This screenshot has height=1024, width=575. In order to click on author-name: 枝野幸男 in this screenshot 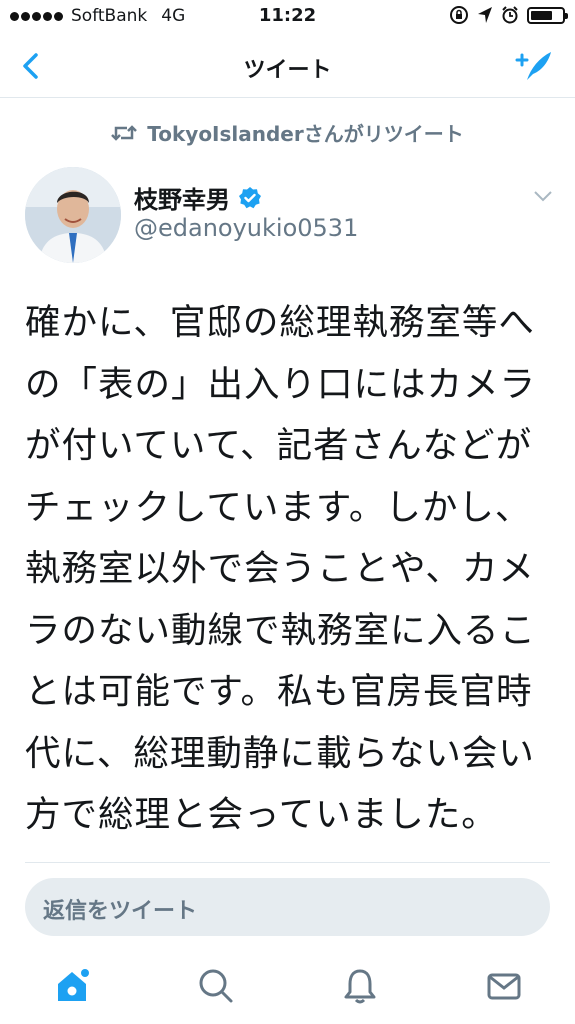, I will do `click(198, 197)`.